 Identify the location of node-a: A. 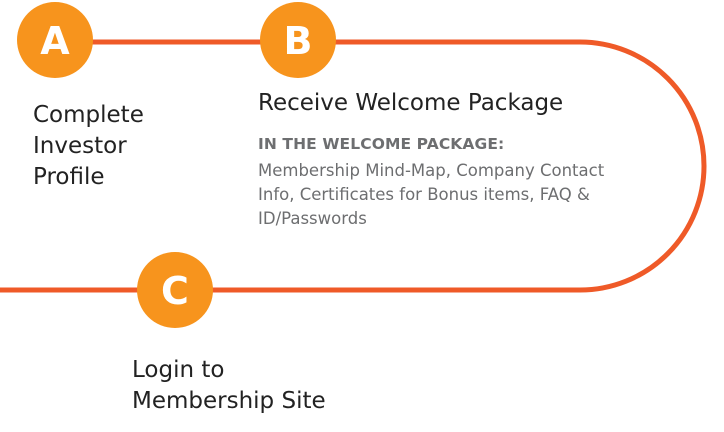
(55, 40).